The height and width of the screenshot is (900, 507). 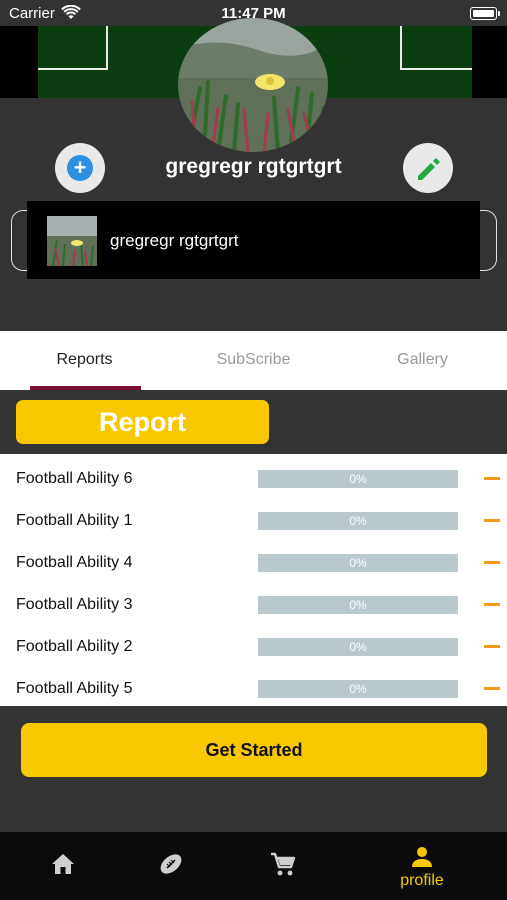 I want to click on report-header: Report, so click(x=253, y=422).